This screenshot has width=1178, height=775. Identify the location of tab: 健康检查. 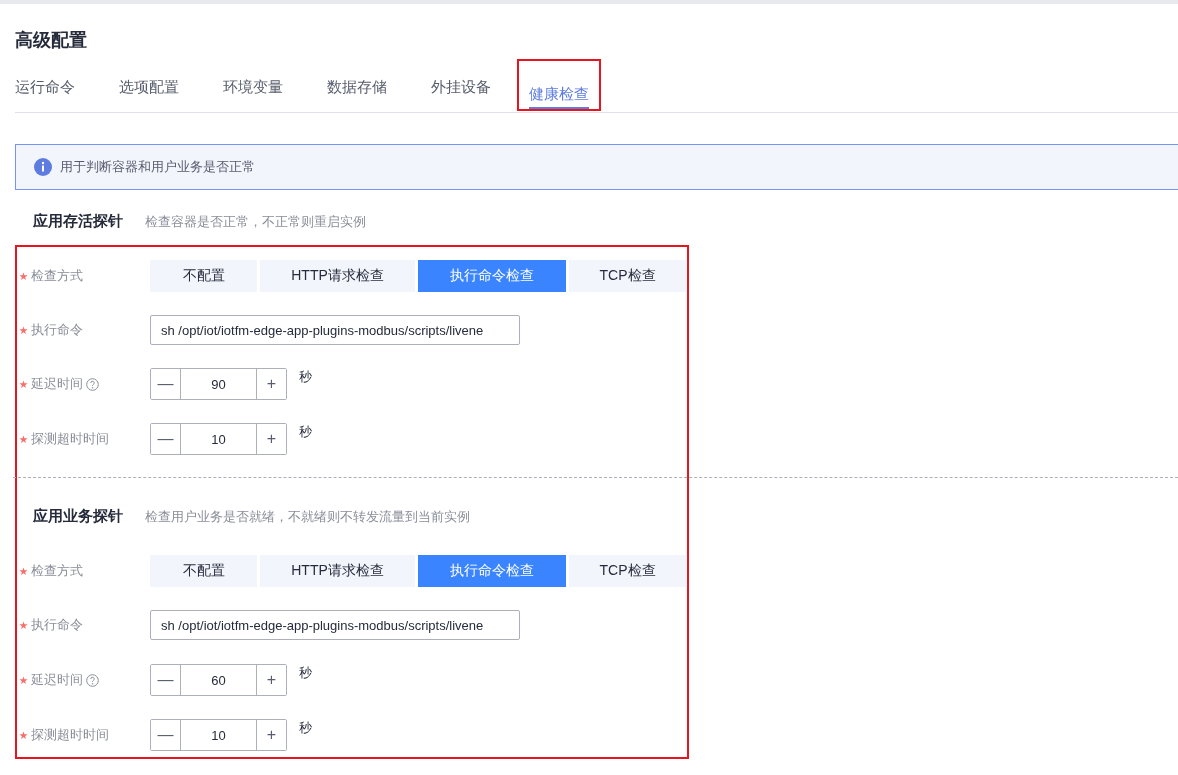
(559, 94).